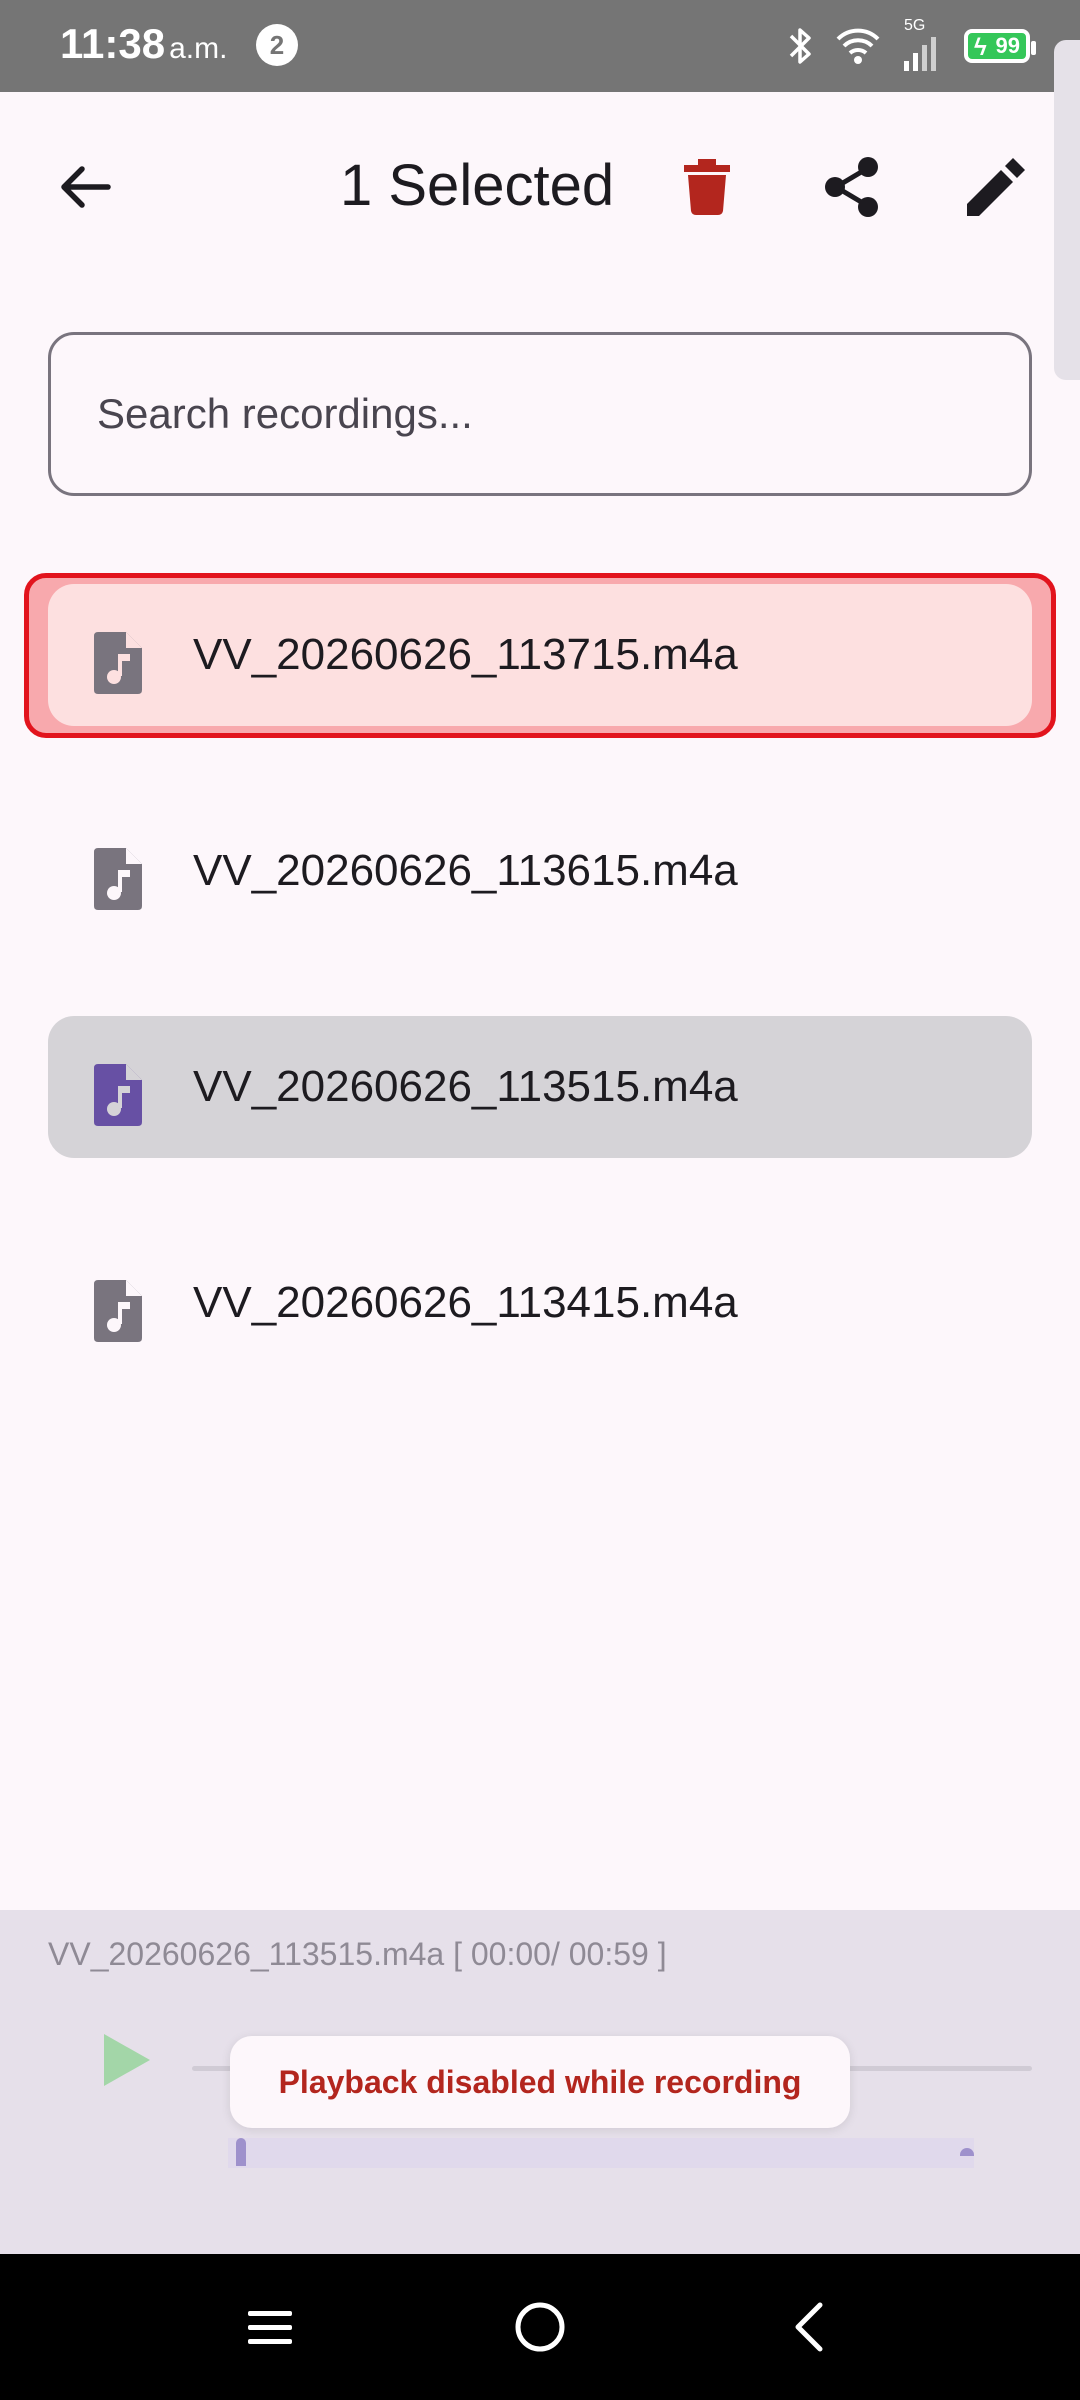  I want to click on play-icon, so click(126, 2060).